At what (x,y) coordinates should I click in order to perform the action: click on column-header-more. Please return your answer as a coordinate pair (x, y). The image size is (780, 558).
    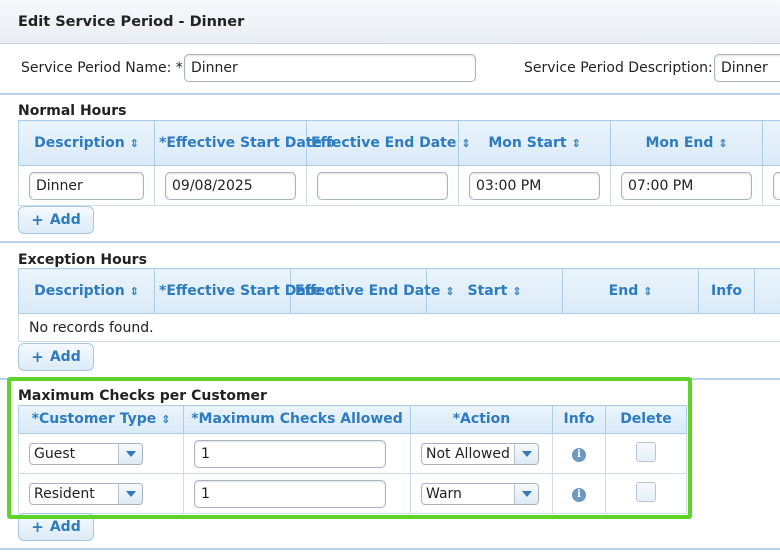
    Looking at the image, I should click on (771, 143).